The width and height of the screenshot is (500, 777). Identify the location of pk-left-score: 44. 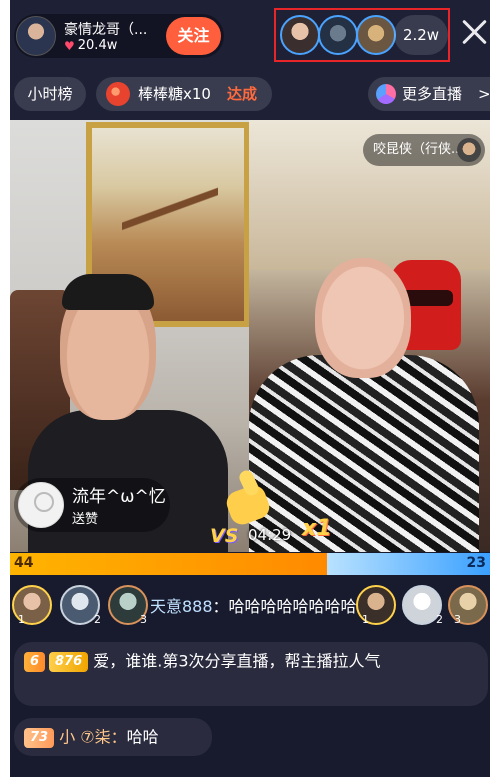
(24, 563).